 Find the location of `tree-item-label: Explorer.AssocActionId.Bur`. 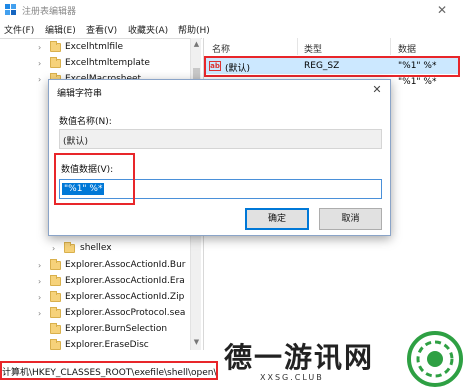

tree-item-label: Explorer.AssocActionId.Bur is located at coordinates (125, 265).